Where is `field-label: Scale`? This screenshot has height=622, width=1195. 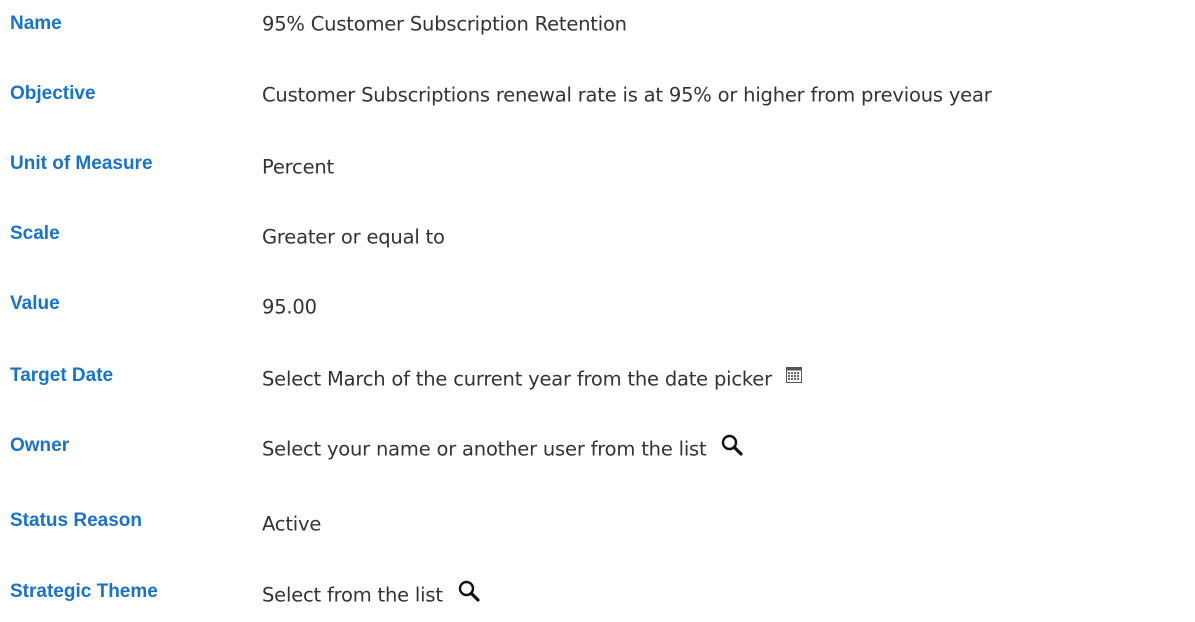 field-label: Scale is located at coordinates (35, 233).